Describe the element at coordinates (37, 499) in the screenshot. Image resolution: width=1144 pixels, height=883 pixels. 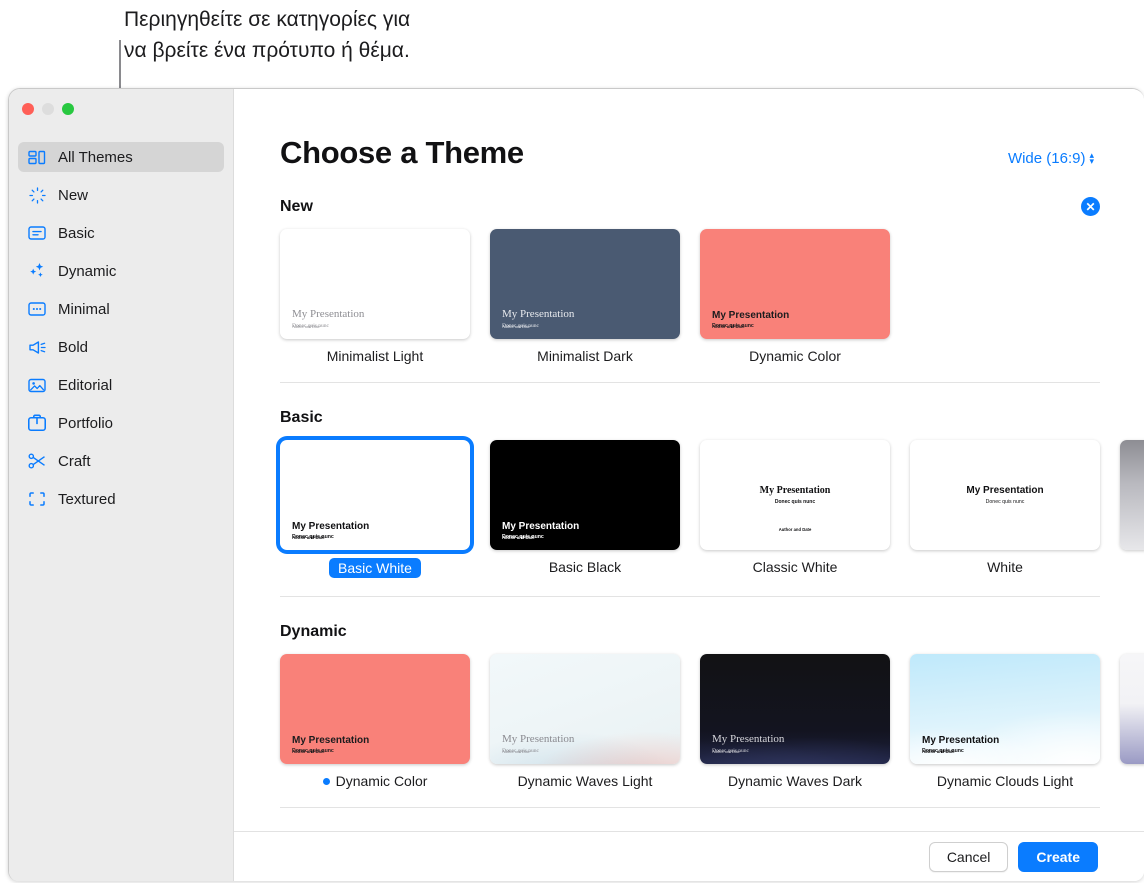
I see `crop-frame-icon` at that location.